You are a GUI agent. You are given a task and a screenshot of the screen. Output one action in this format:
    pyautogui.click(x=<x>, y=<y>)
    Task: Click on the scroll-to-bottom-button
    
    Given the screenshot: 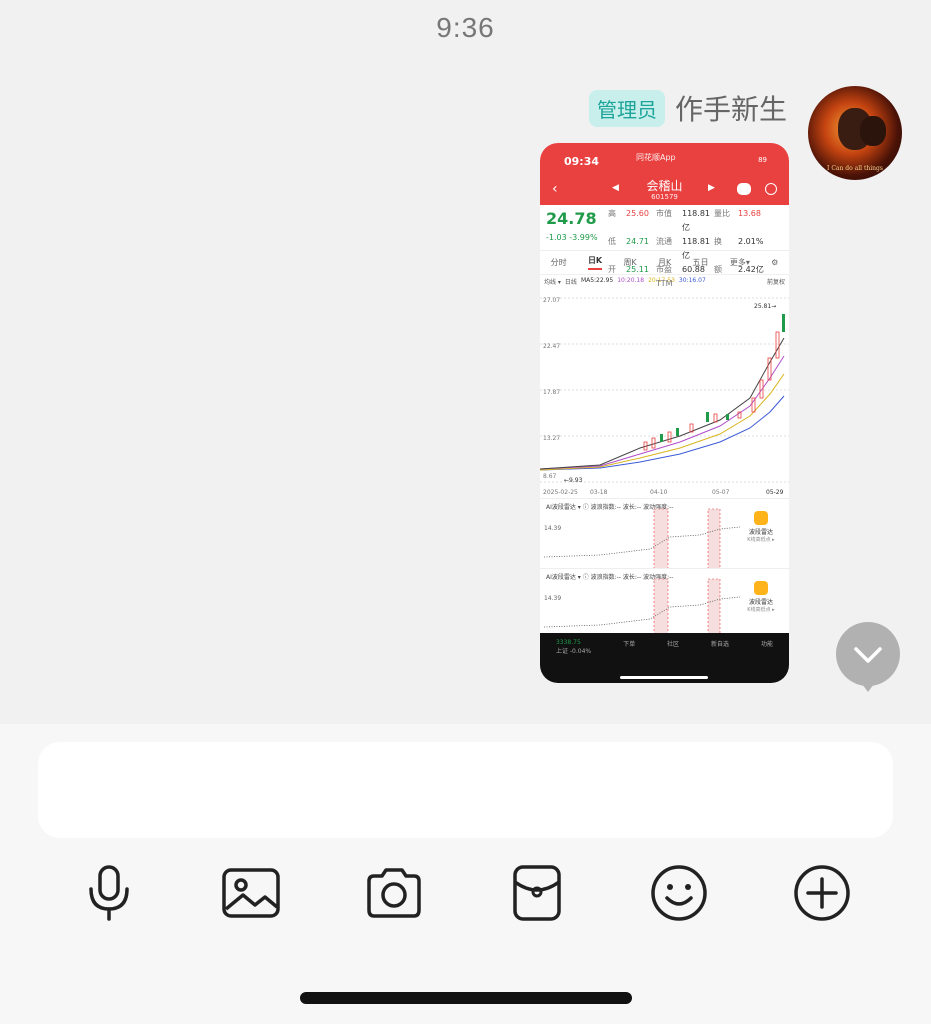 What is the action you would take?
    pyautogui.click(x=868, y=657)
    